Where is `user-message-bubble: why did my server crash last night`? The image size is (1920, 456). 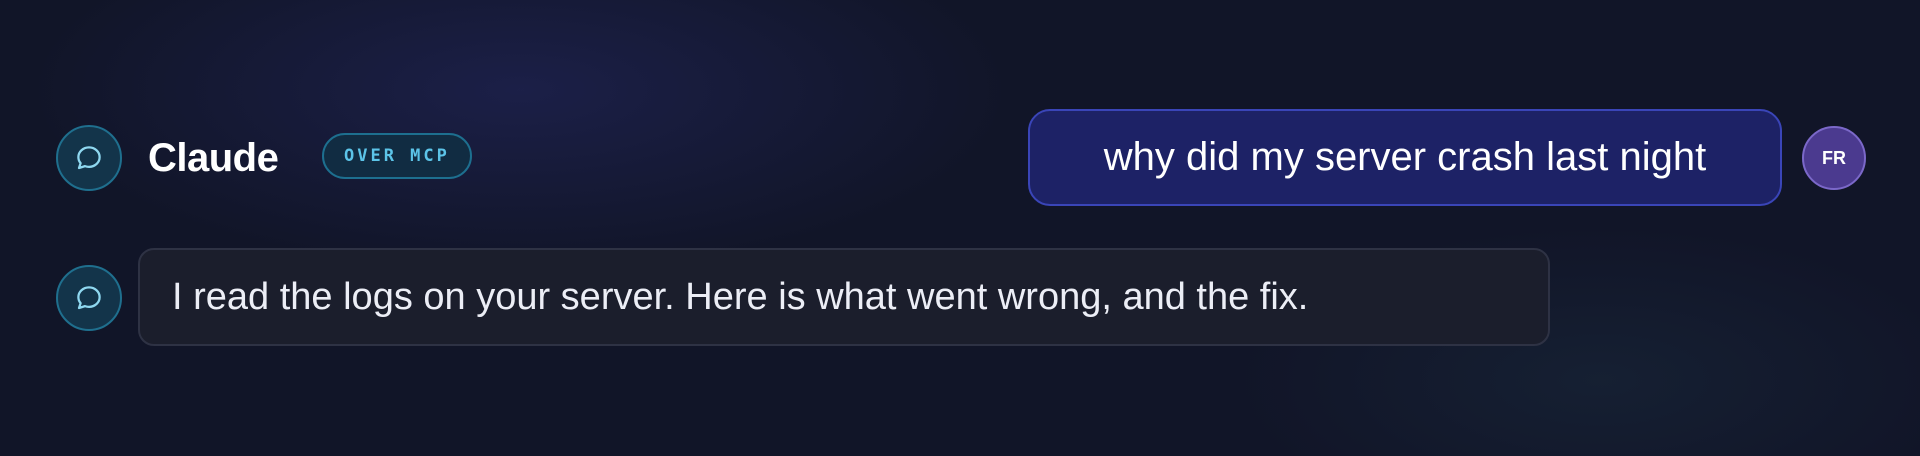 user-message-bubble: why did my server crash last night is located at coordinates (1405, 157).